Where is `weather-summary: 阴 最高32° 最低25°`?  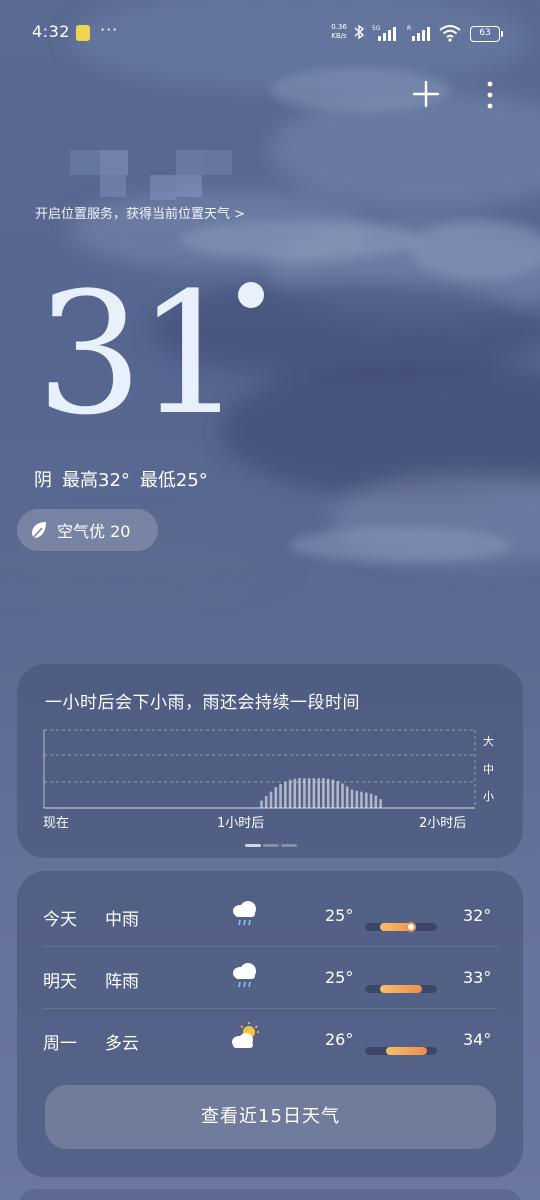
weather-summary: 阴 最高32° 最低25° is located at coordinates (121, 479).